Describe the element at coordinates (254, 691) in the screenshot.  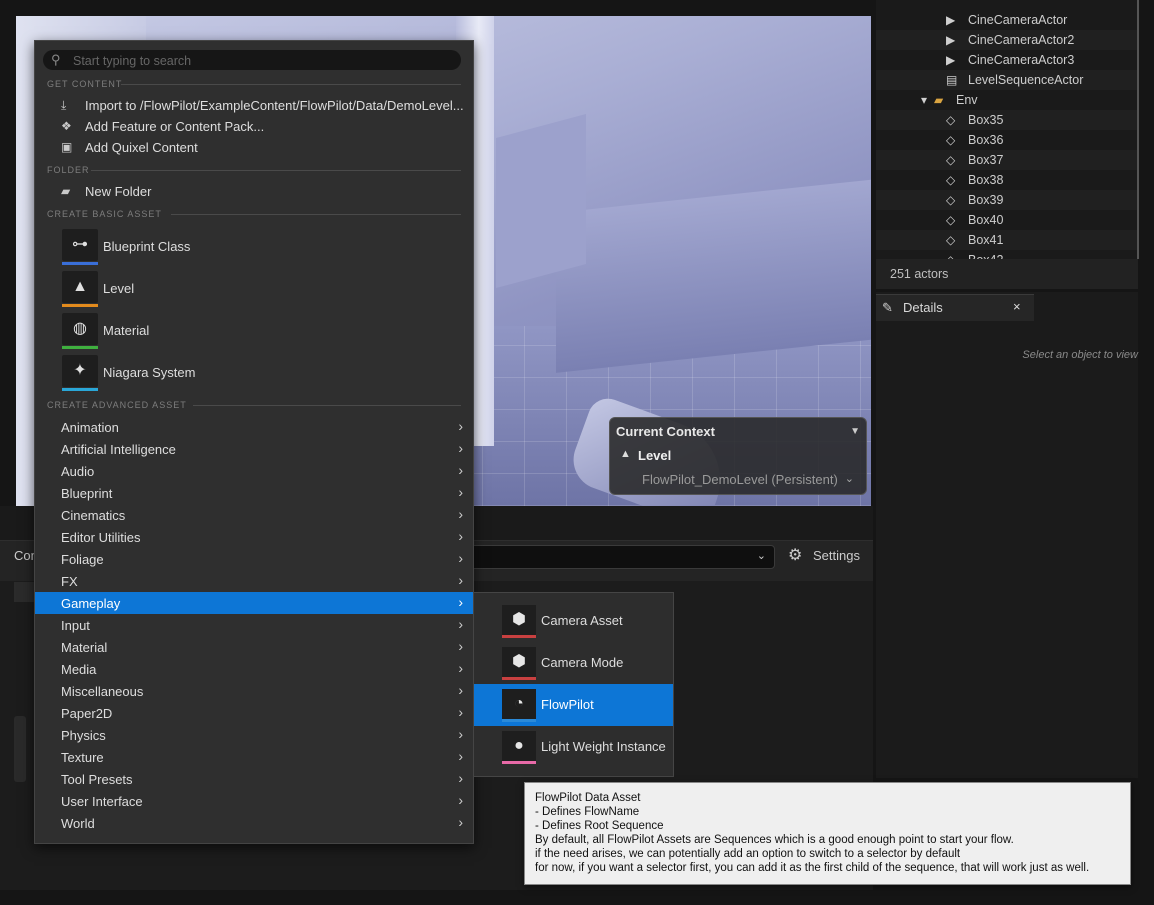
I see `category-miscellaneous: Miscellaneous ›` at that location.